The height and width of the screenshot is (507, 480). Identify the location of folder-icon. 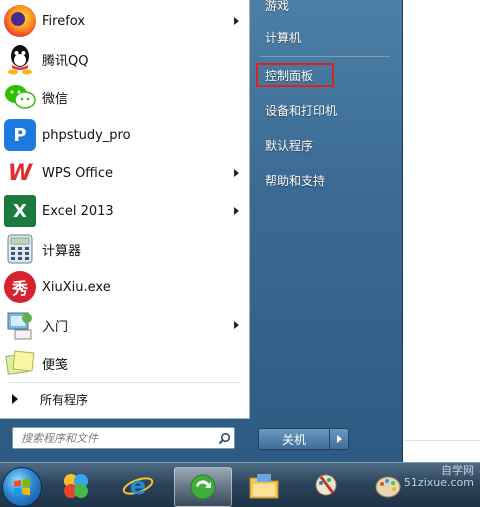
(264, 486).